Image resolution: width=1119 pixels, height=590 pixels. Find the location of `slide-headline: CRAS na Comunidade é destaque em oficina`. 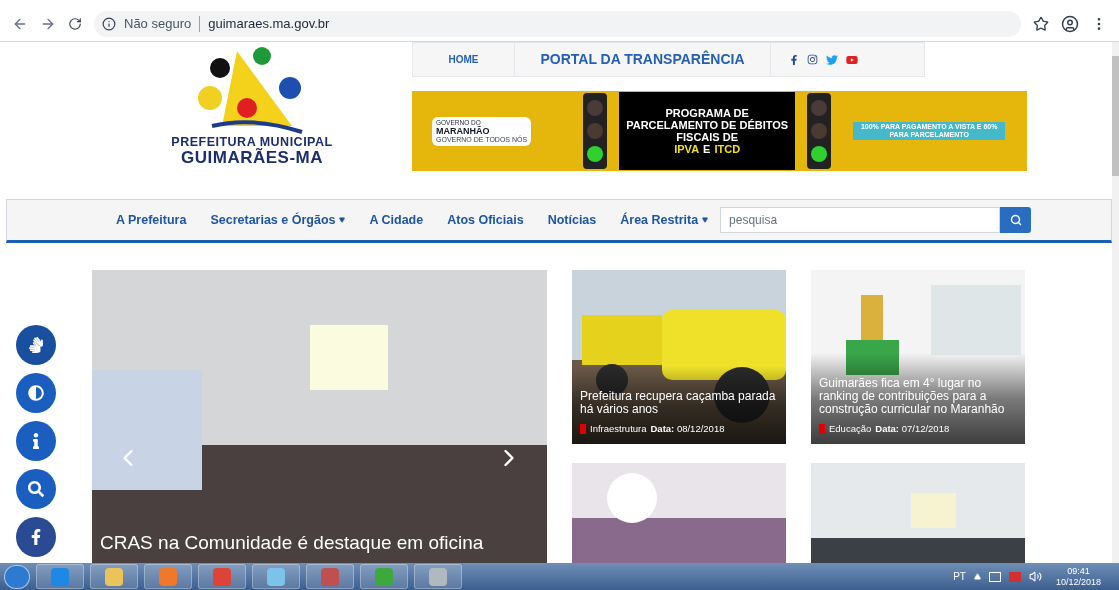

slide-headline: CRAS na Comunidade é destaque em oficina is located at coordinates (292, 543).